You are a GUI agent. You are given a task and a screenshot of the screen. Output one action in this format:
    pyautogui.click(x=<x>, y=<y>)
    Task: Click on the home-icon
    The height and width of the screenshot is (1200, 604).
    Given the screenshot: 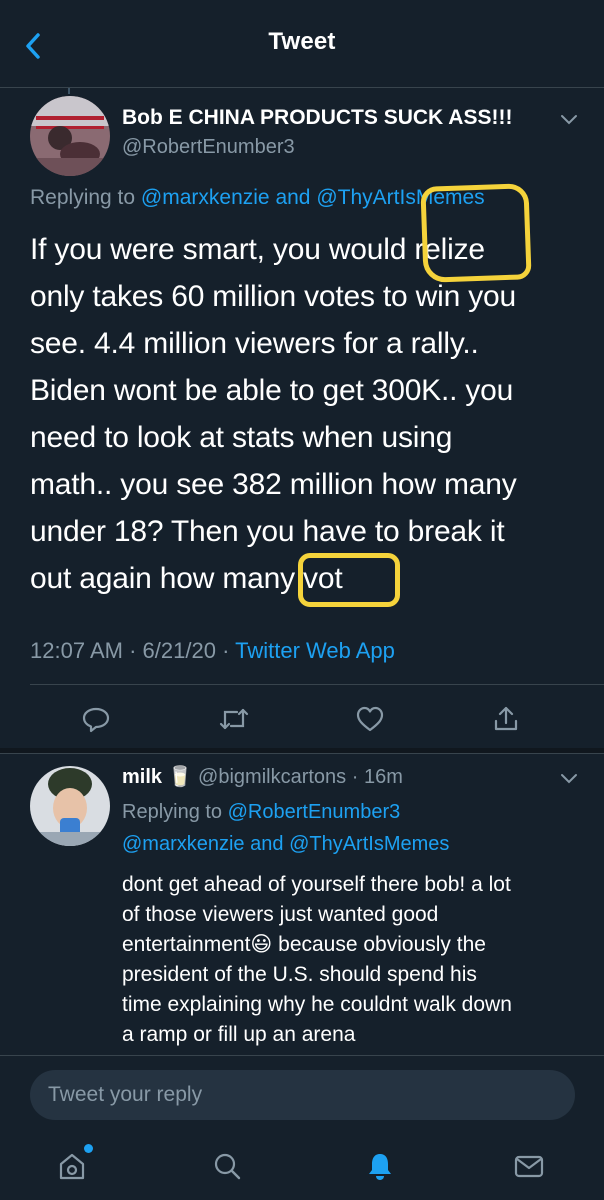 What is the action you would take?
    pyautogui.click(x=72, y=1166)
    